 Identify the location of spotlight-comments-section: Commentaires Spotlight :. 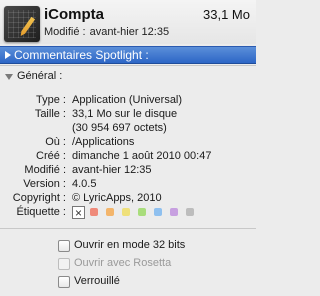
(128, 55).